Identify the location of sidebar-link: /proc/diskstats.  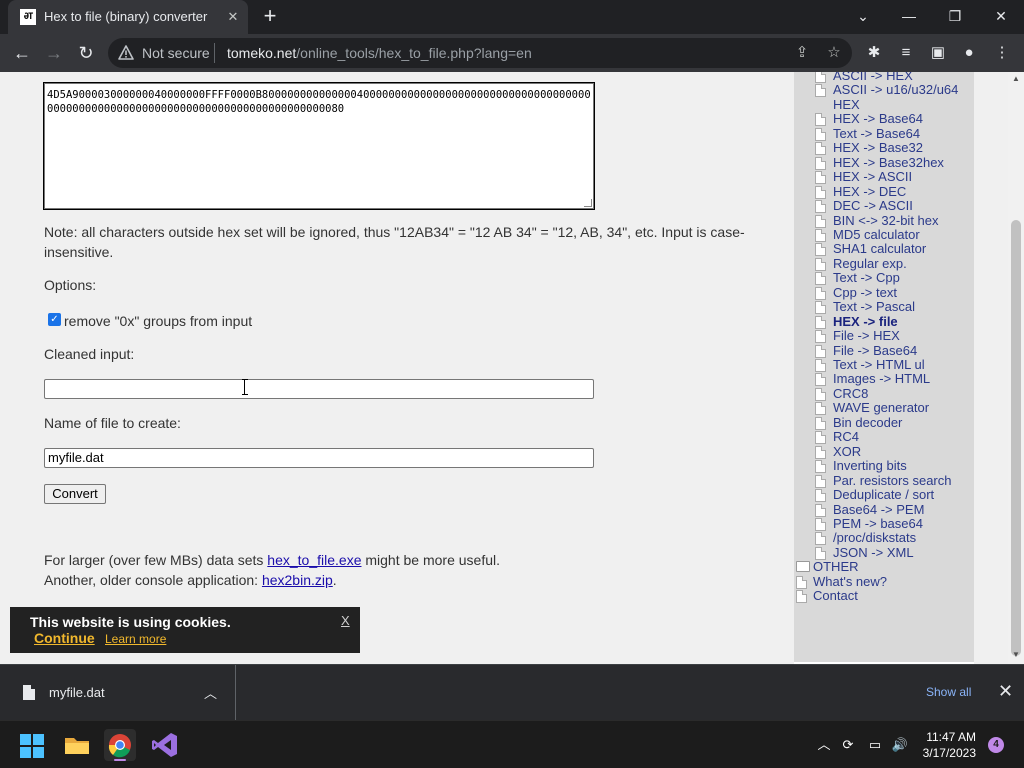
(874, 538).